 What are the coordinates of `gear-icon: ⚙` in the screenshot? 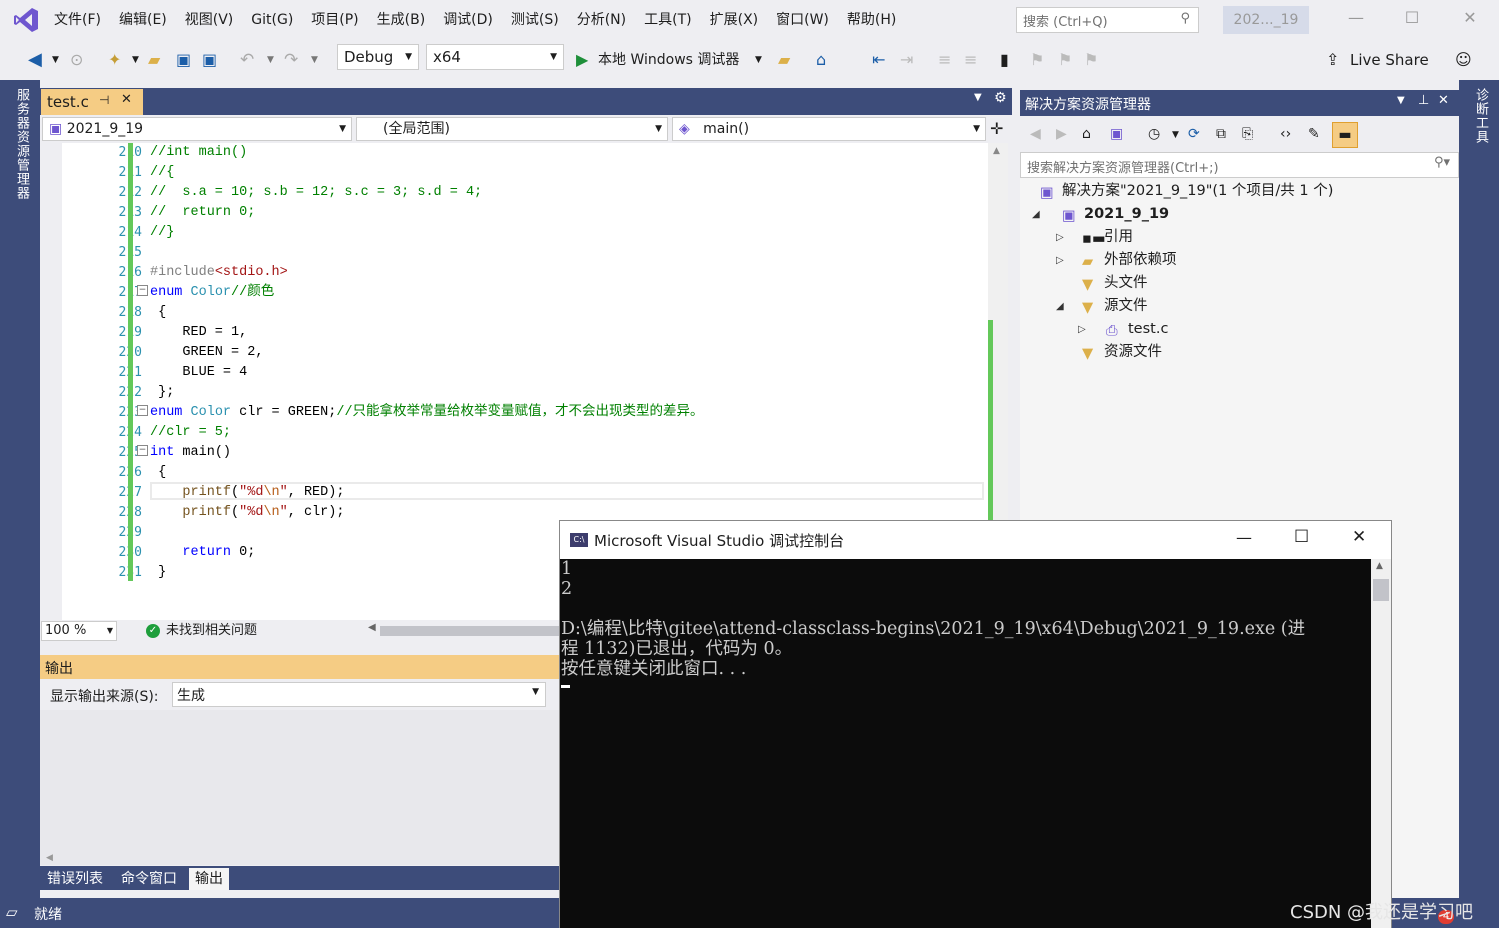 It's located at (1000, 98).